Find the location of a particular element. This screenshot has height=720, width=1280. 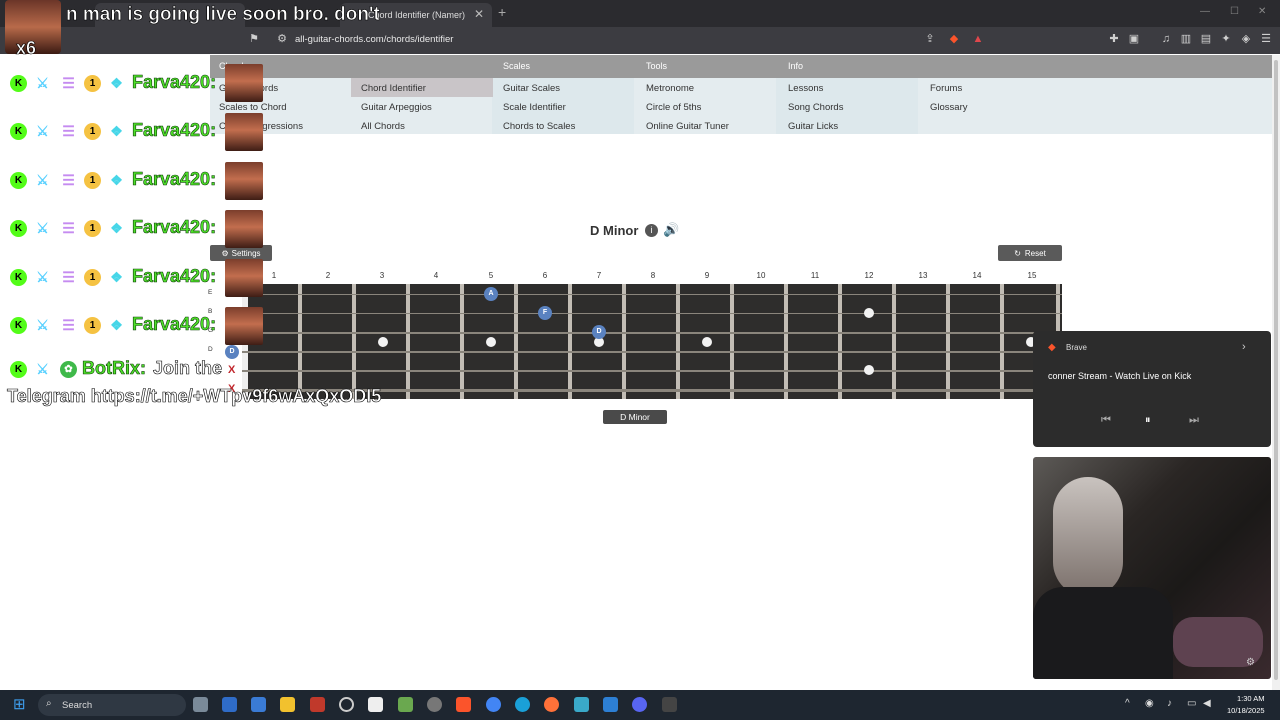

nav-song-chords: Song Chords is located at coordinates (815, 107).